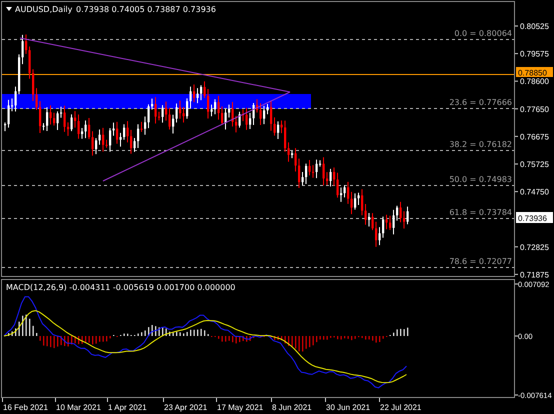 The height and width of the screenshot is (414, 554). I want to click on fib-level-label: 50.0 = 0.74983, so click(480, 179).